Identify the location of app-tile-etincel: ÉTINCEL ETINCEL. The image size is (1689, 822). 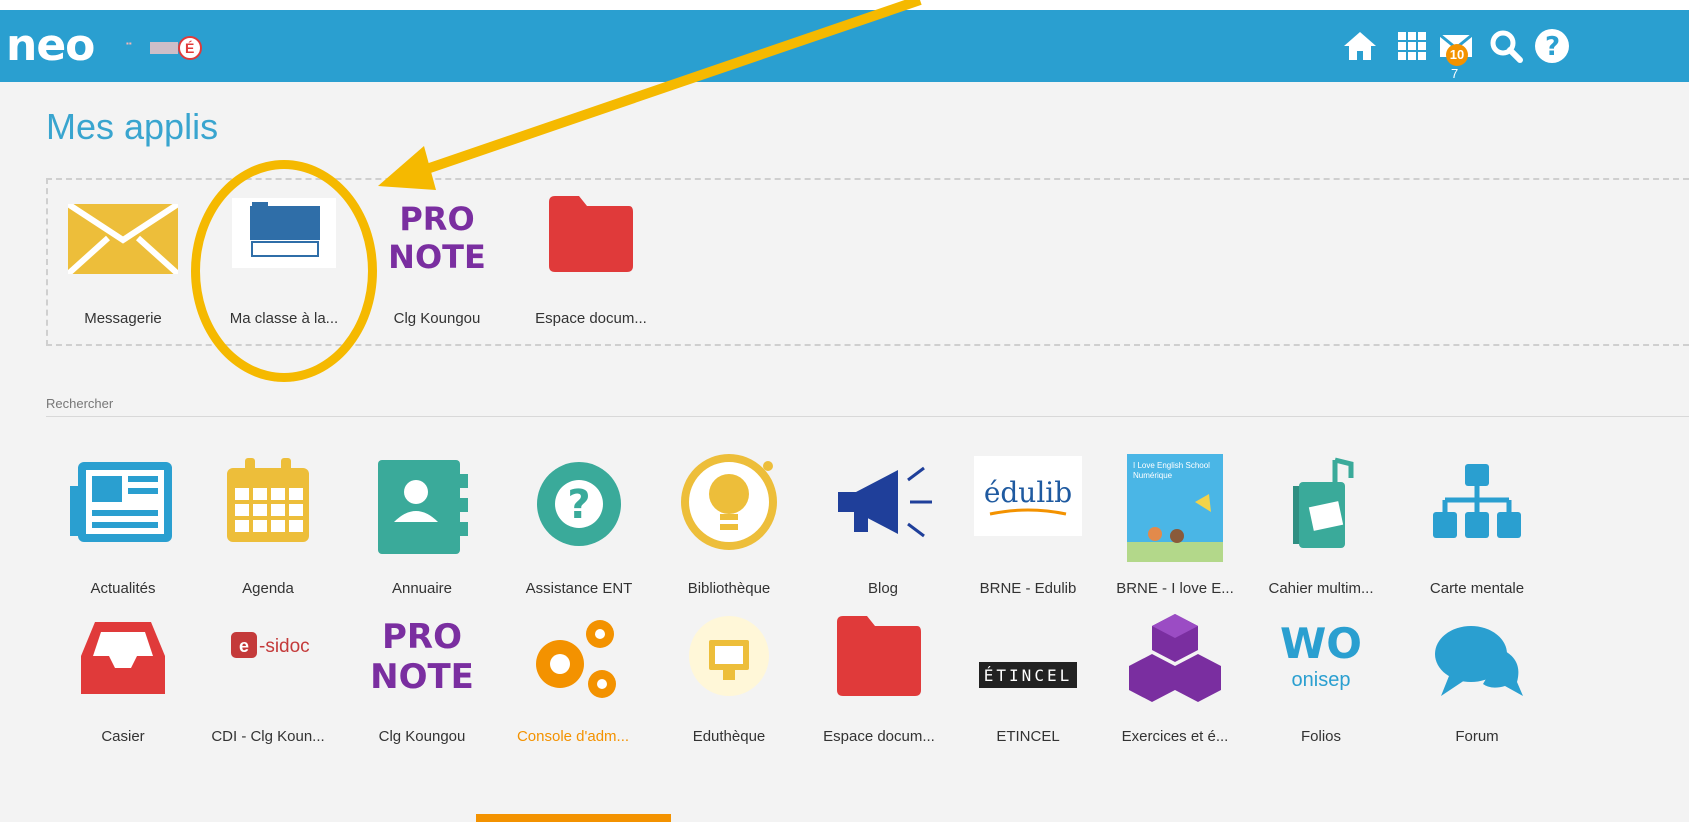
(1028, 685).